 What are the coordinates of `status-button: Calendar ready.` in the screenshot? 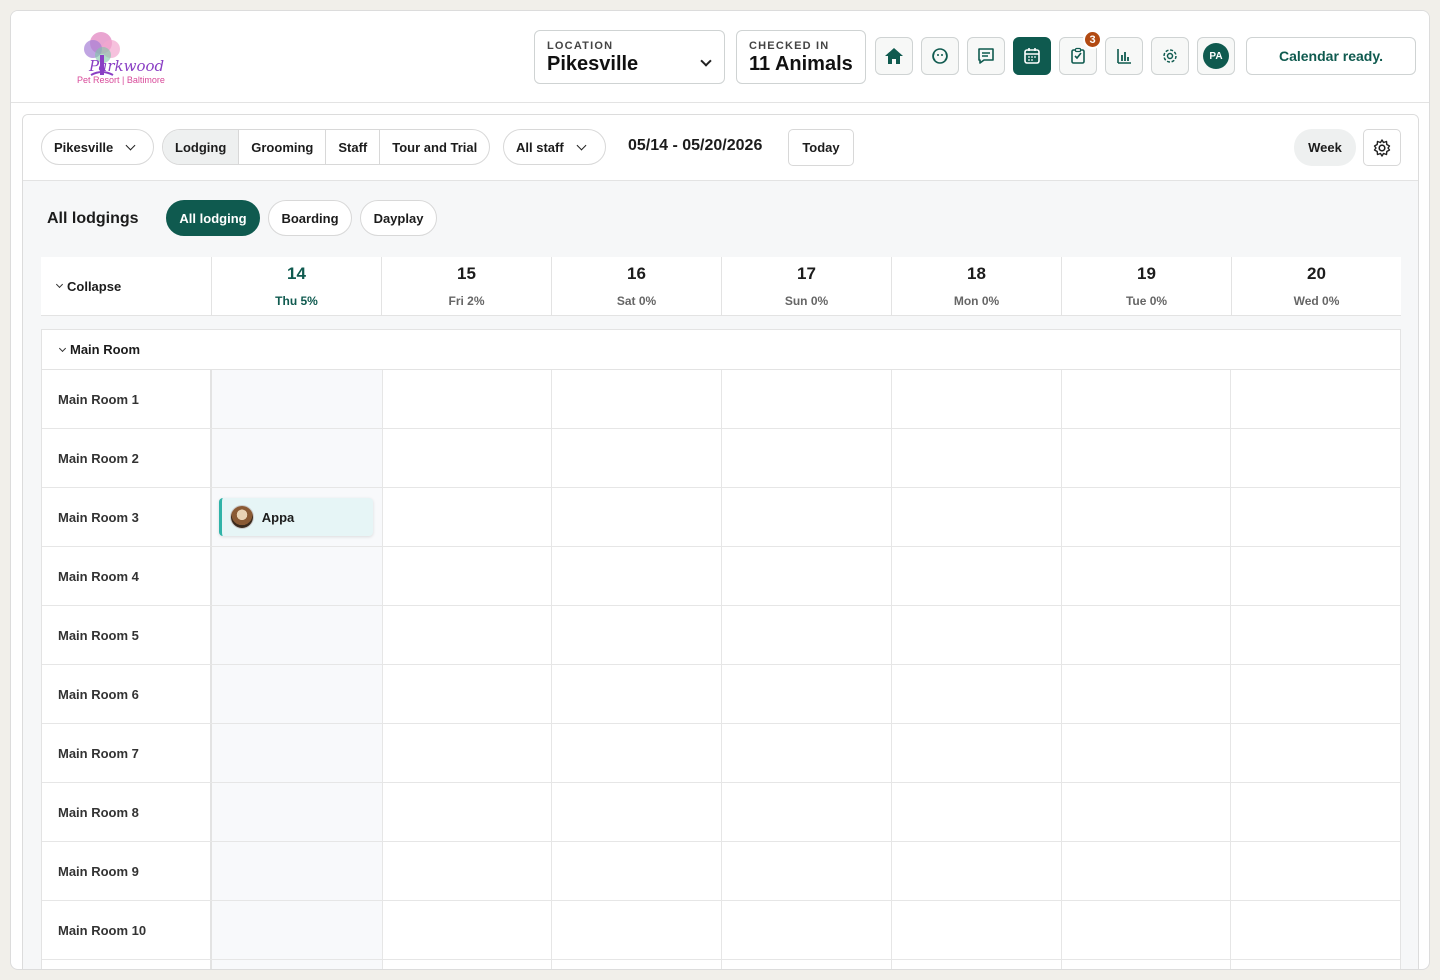 It's located at (1331, 56).